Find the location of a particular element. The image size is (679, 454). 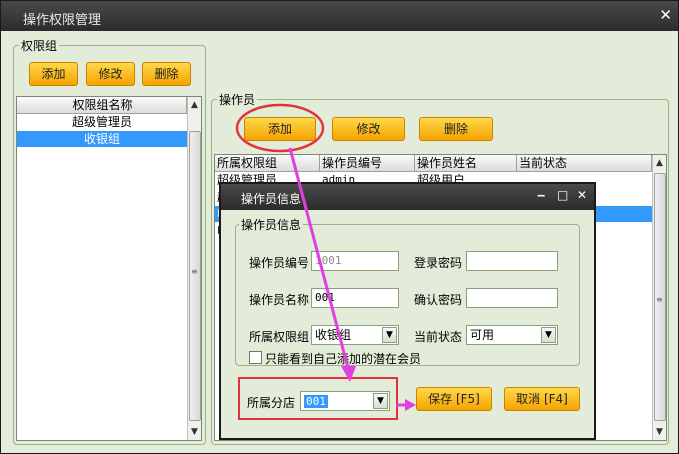

maximize-icon: □ is located at coordinates (562, 195).